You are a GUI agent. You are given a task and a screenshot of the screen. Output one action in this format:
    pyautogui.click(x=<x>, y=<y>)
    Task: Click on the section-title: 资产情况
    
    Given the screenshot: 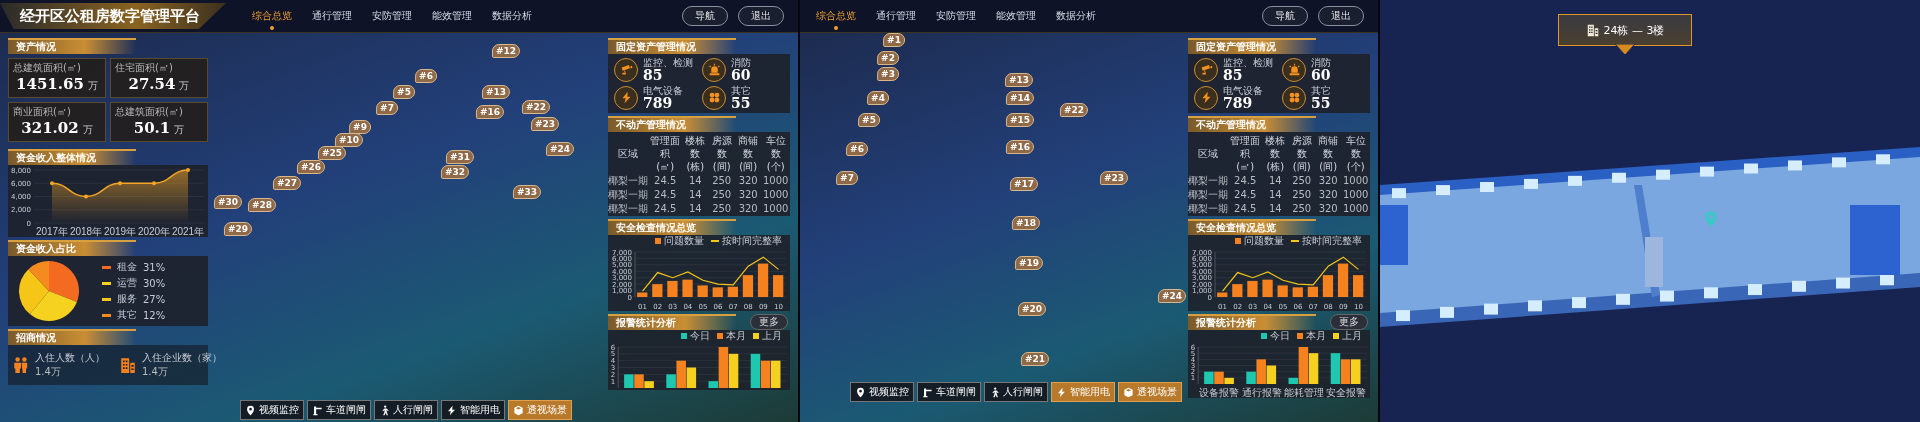 What is the action you would take?
    pyautogui.click(x=72, y=46)
    